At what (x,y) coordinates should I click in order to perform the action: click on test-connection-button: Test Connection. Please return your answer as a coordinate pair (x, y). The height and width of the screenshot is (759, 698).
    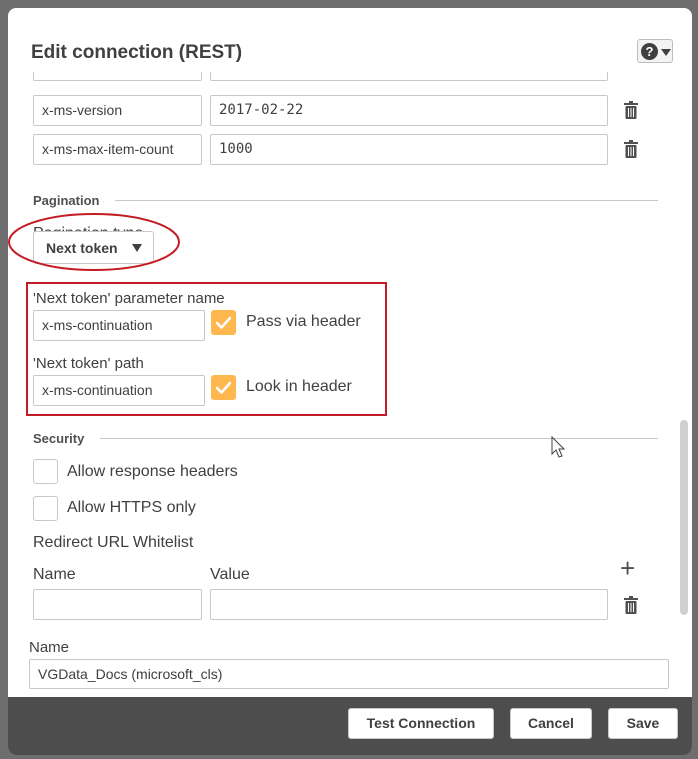
    Looking at the image, I should click on (421, 723).